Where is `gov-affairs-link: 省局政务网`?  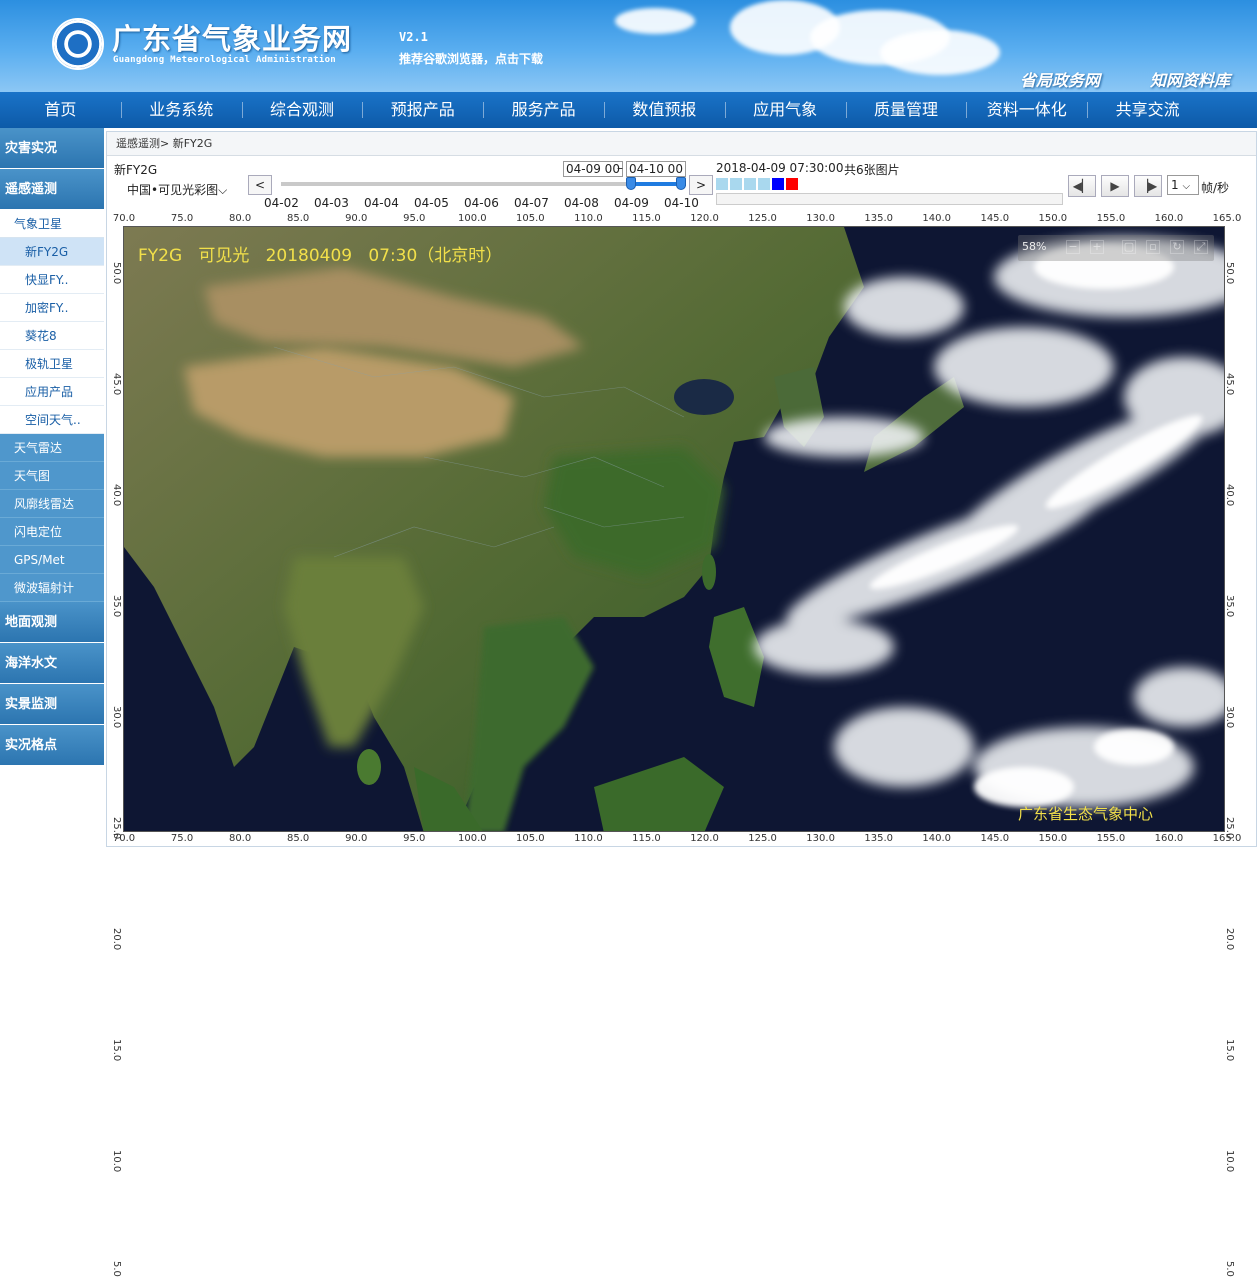
gov-affairs-link: 省局政务网 is located at coordinates (1060, 79).